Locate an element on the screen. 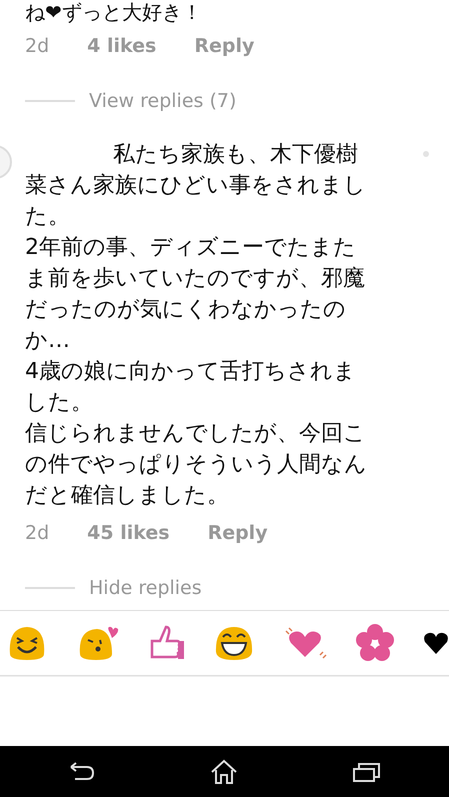 The height and width of the screenshot is (797, 449). likes-link: 45 likes is located at coordinates (128, 533).